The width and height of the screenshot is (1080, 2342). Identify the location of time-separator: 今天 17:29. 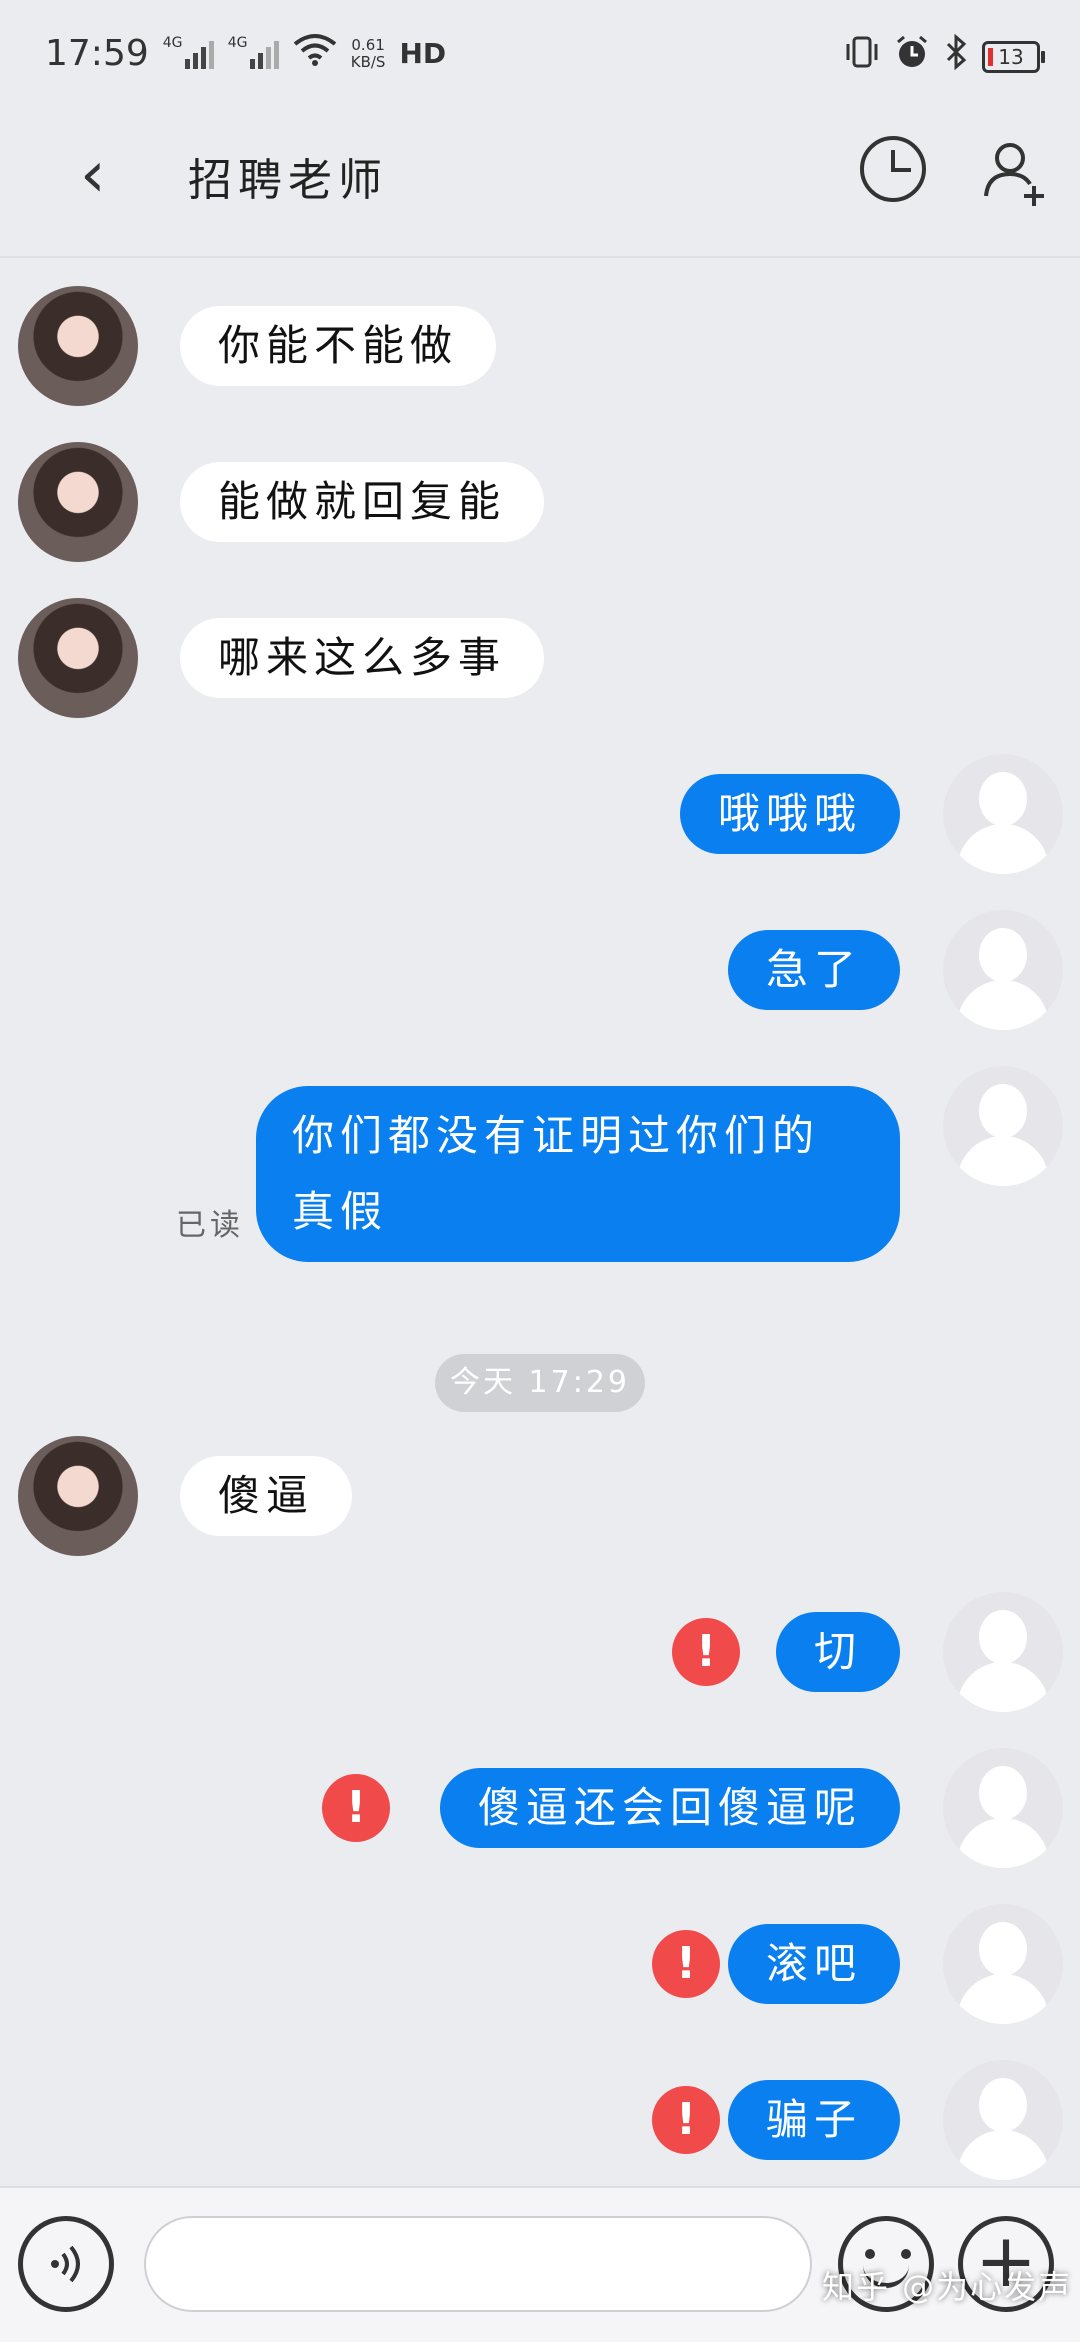
(540, 1383).